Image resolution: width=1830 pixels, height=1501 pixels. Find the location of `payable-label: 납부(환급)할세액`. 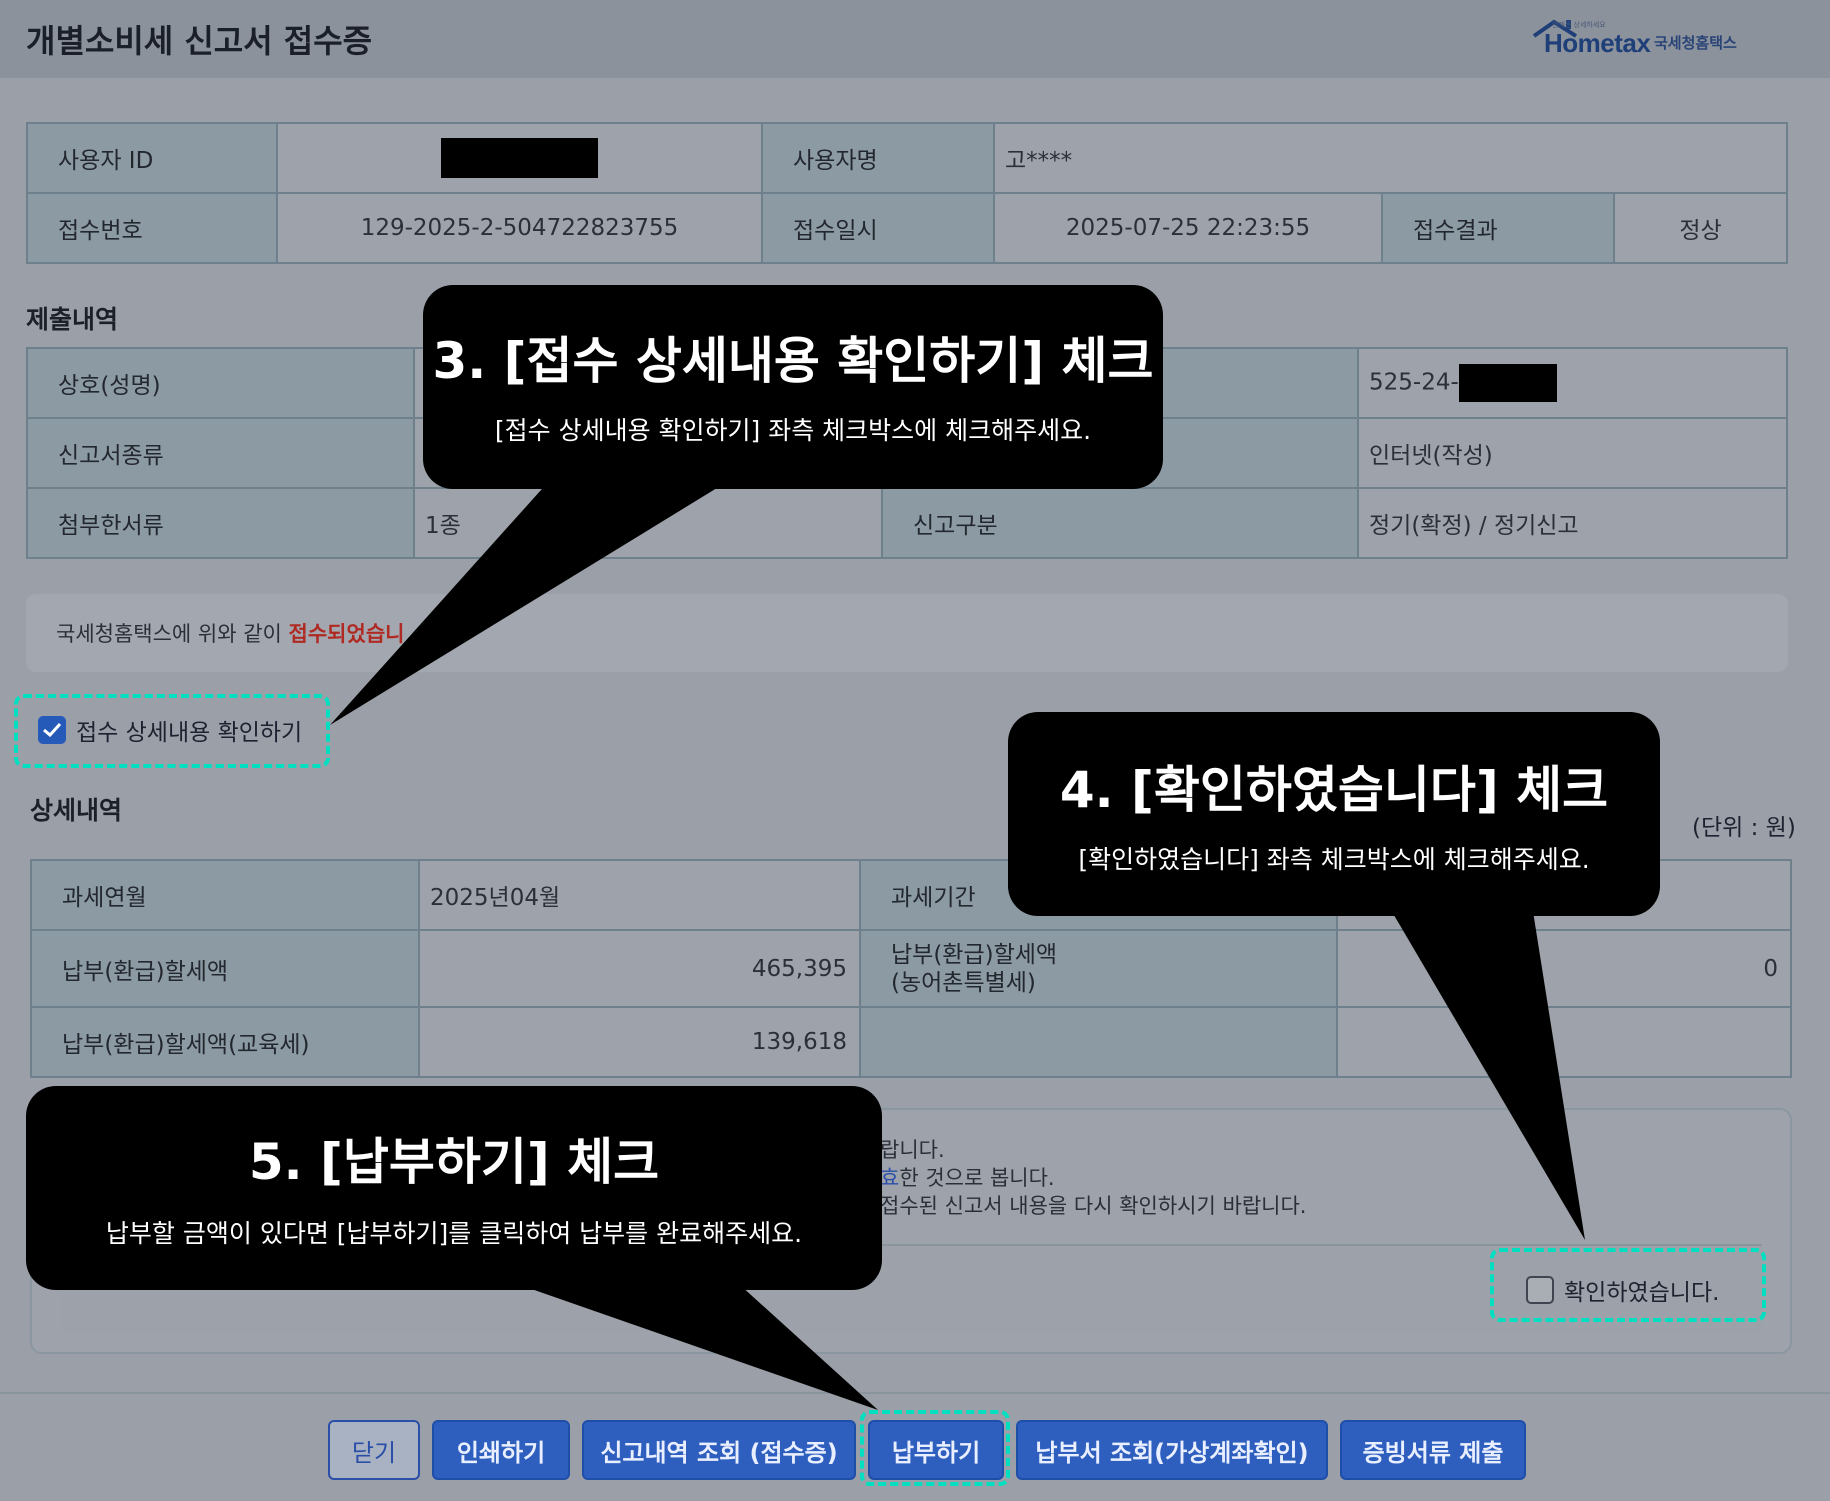

payable-label: 납부(환급)할세액 is located at coordinates (225, 968).